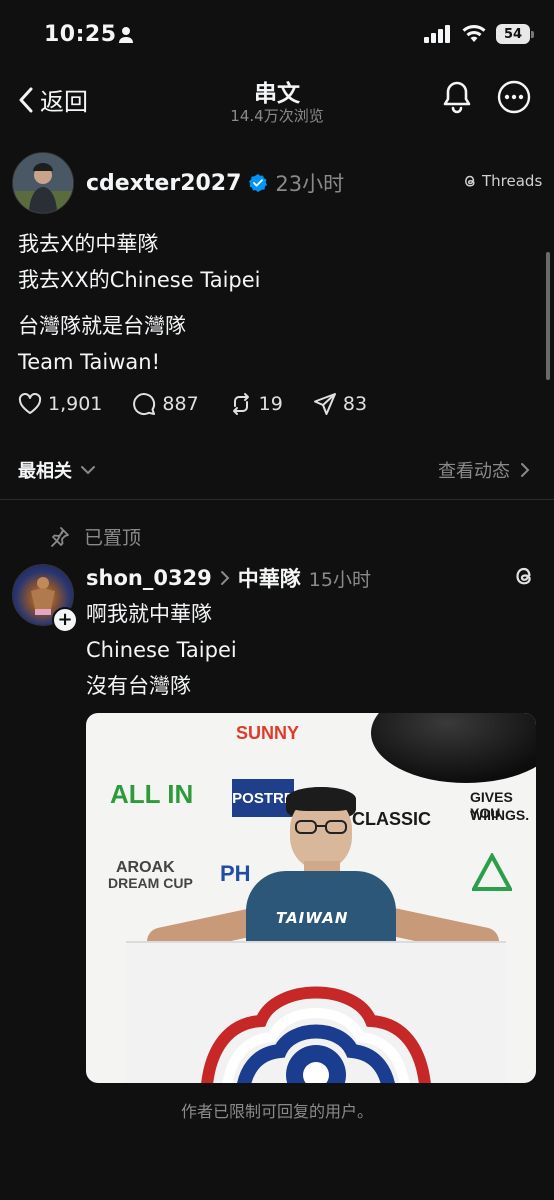 Image resolution: width=554 pixels, height=1200 pixels. What do you see at coordinates (355, 404) in the screenshot?
I see `share-count: 83` at bounding box center [355, 404].